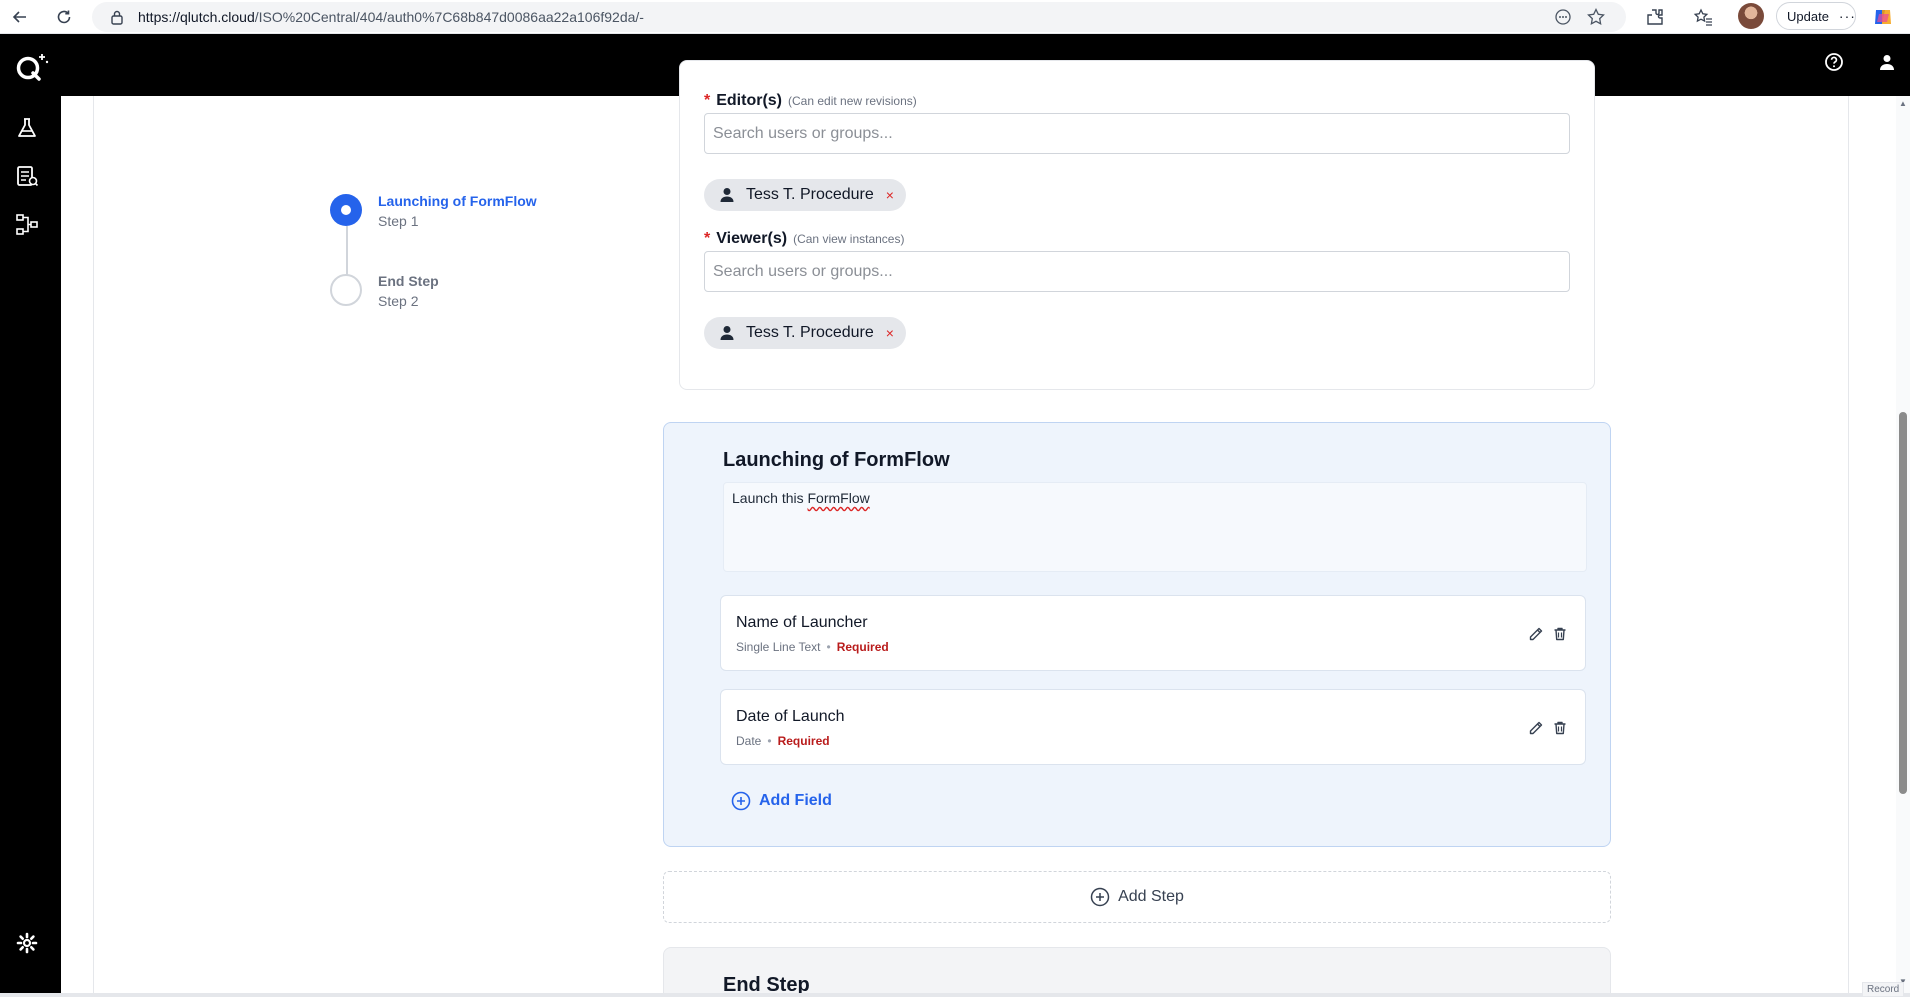  Describe the element at coordinates (790, 716) in the screenshot. I see `field-name: Date of Launch` at that location.